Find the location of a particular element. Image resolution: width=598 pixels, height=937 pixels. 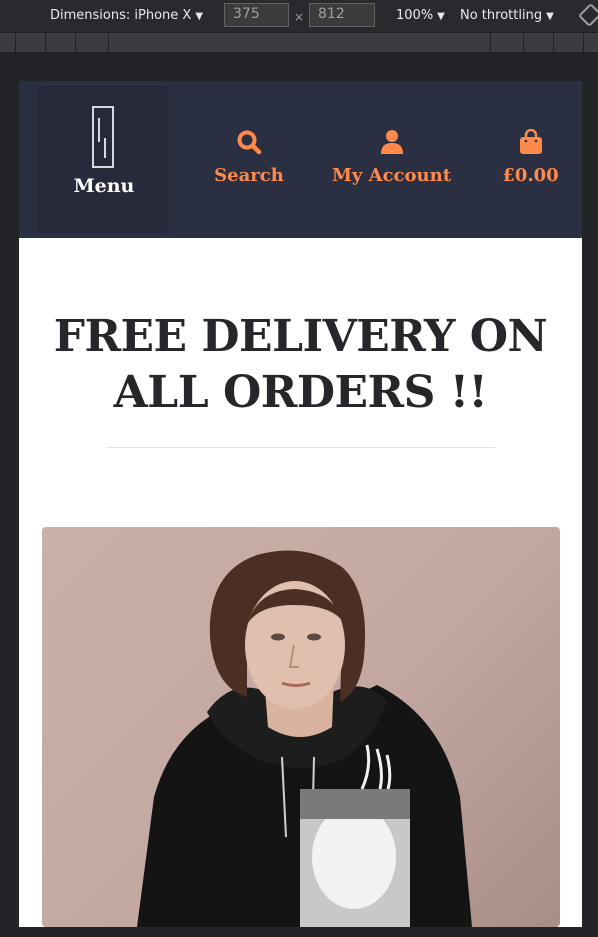

throttling-label: No throttling is located at coordinates (501, 15).